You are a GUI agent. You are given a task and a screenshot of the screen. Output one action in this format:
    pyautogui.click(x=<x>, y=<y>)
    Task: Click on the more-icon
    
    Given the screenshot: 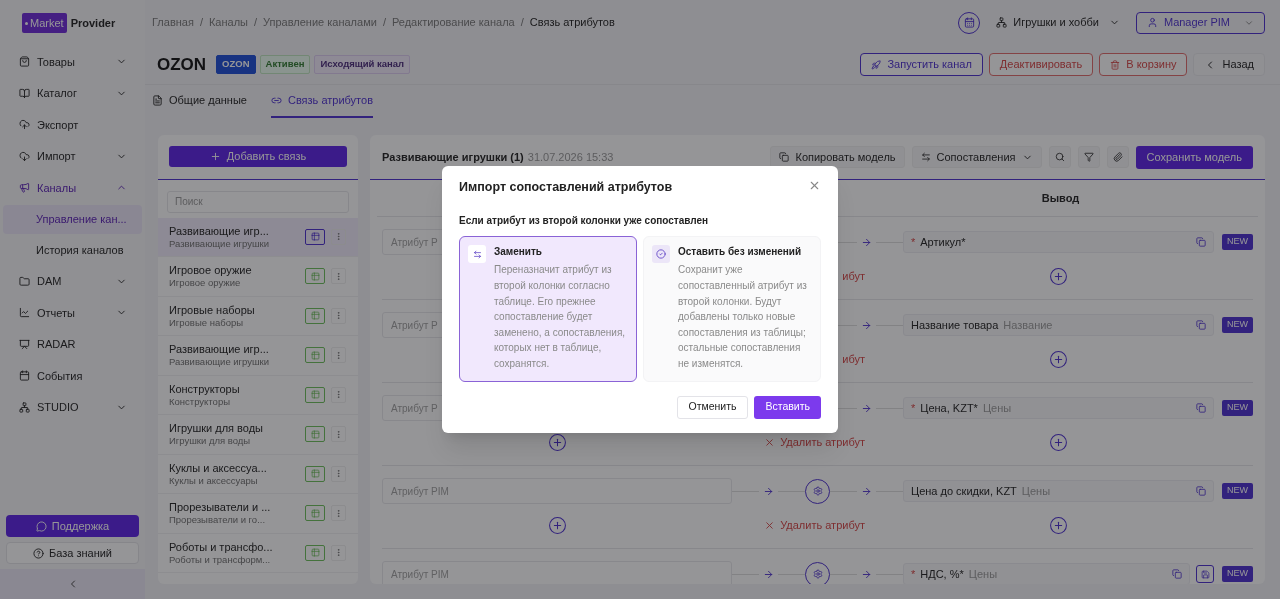 What is the action you would take?
    pyautogui.click(x=338, y=355)
    